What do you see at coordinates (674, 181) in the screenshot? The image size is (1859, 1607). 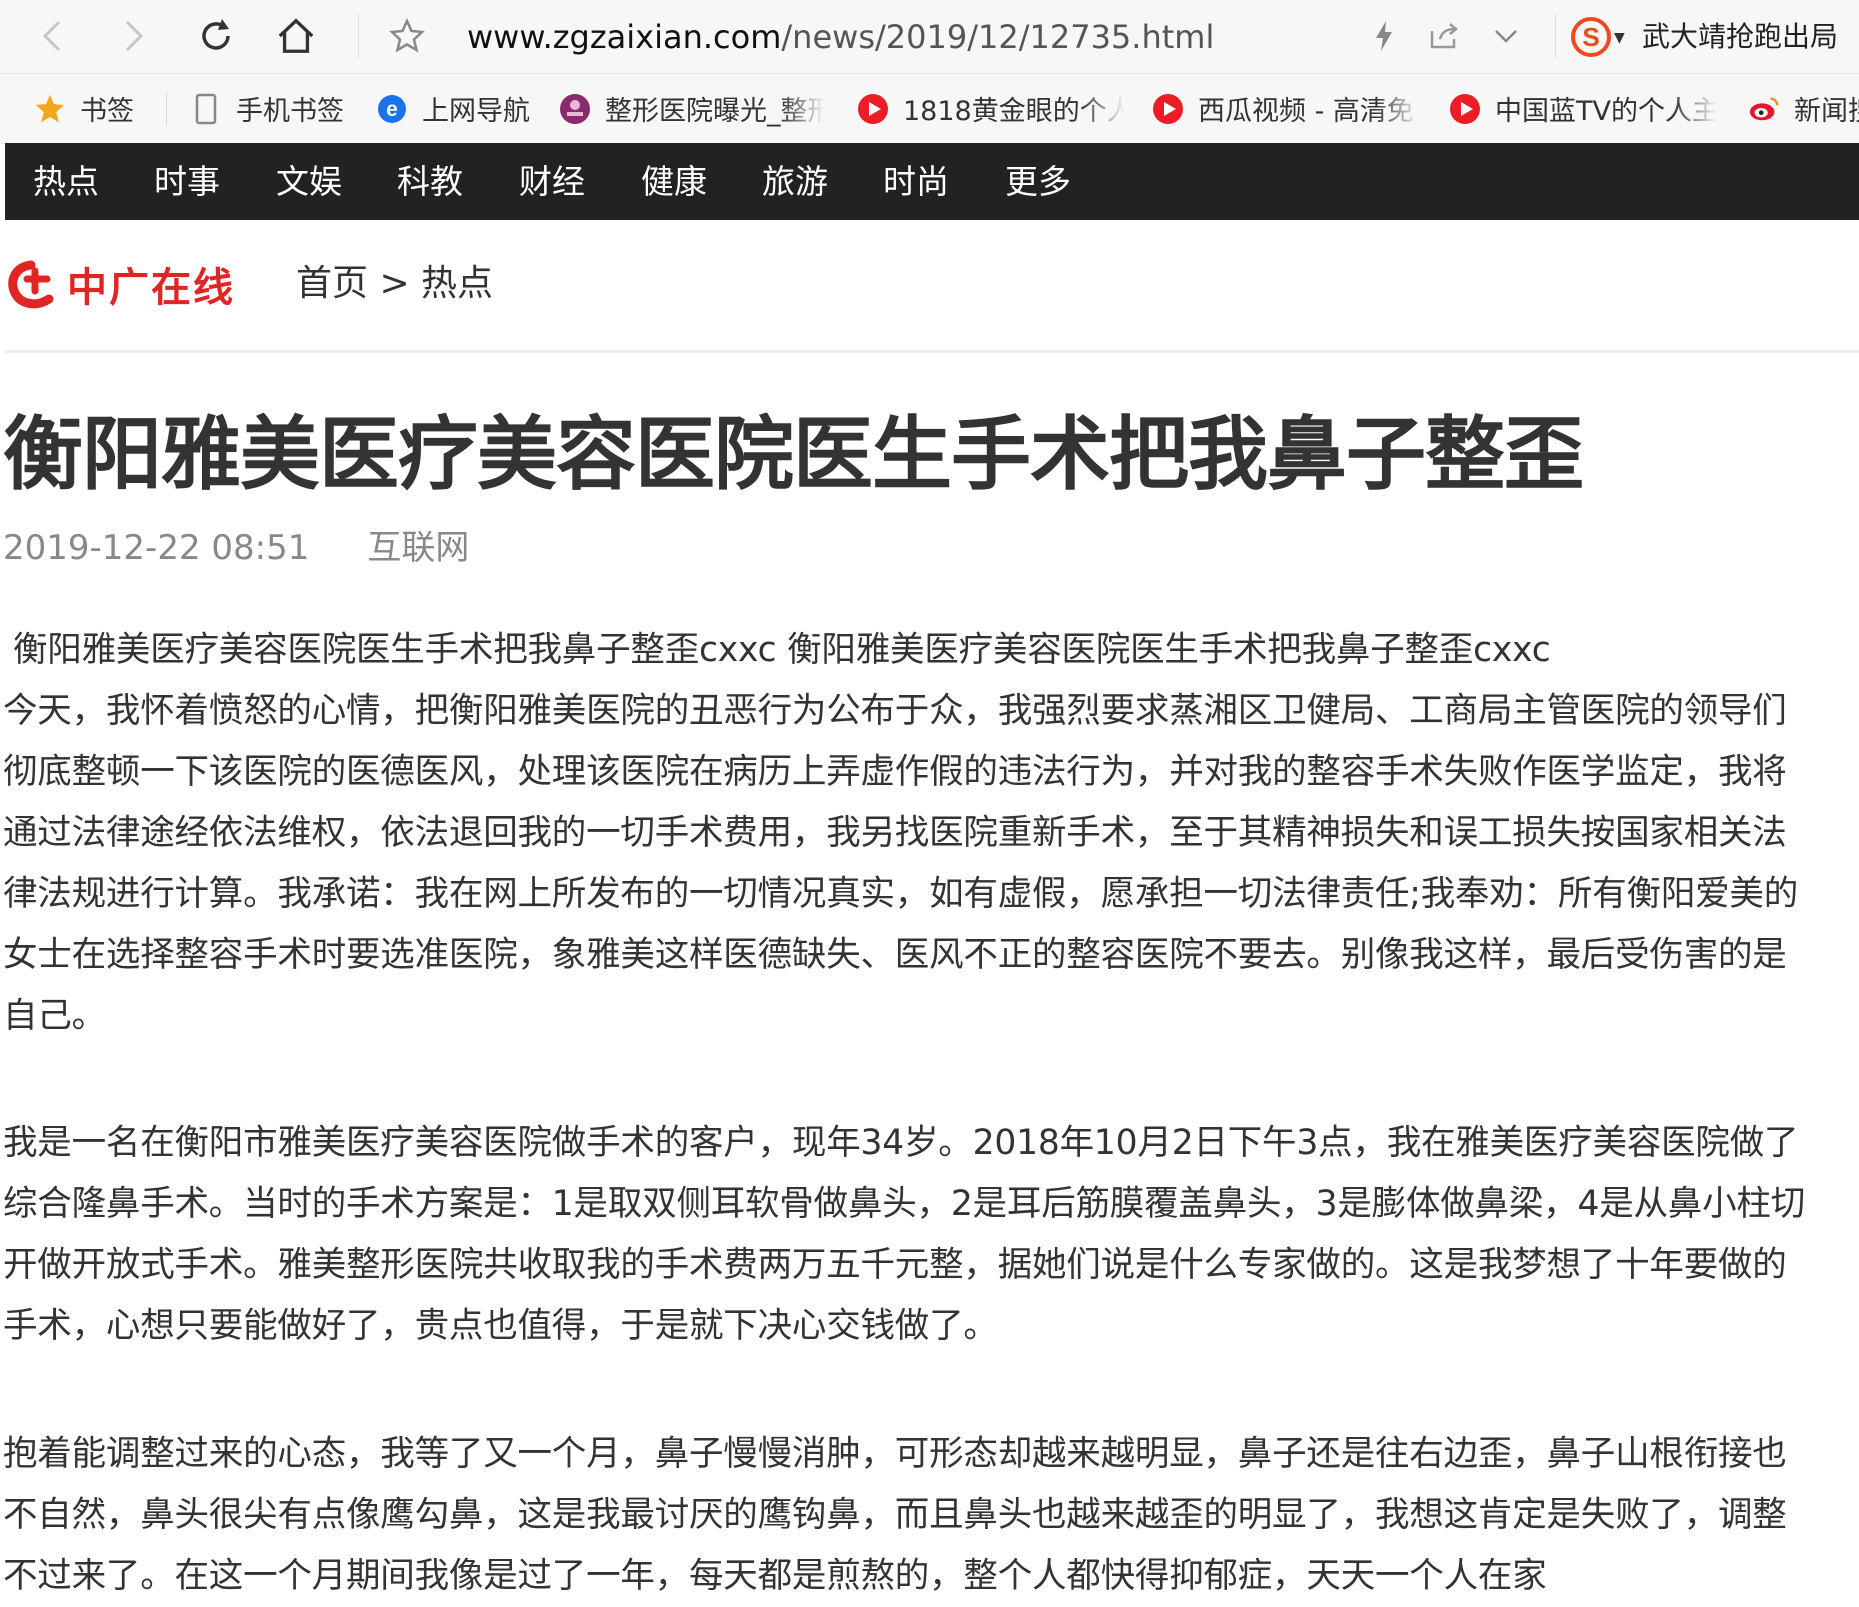 I see `nav-item-health: 健康` at bounding box center [674, 181].